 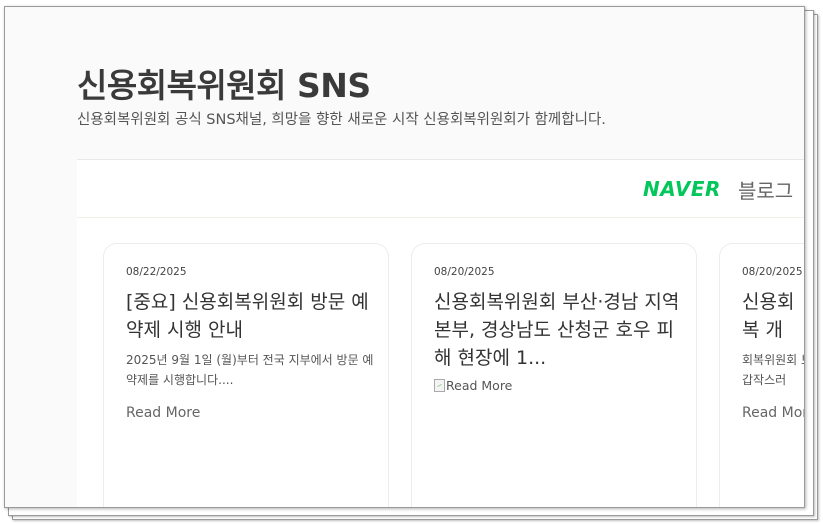 I want to click on broken-image-icon, so click(x=439, y=385).